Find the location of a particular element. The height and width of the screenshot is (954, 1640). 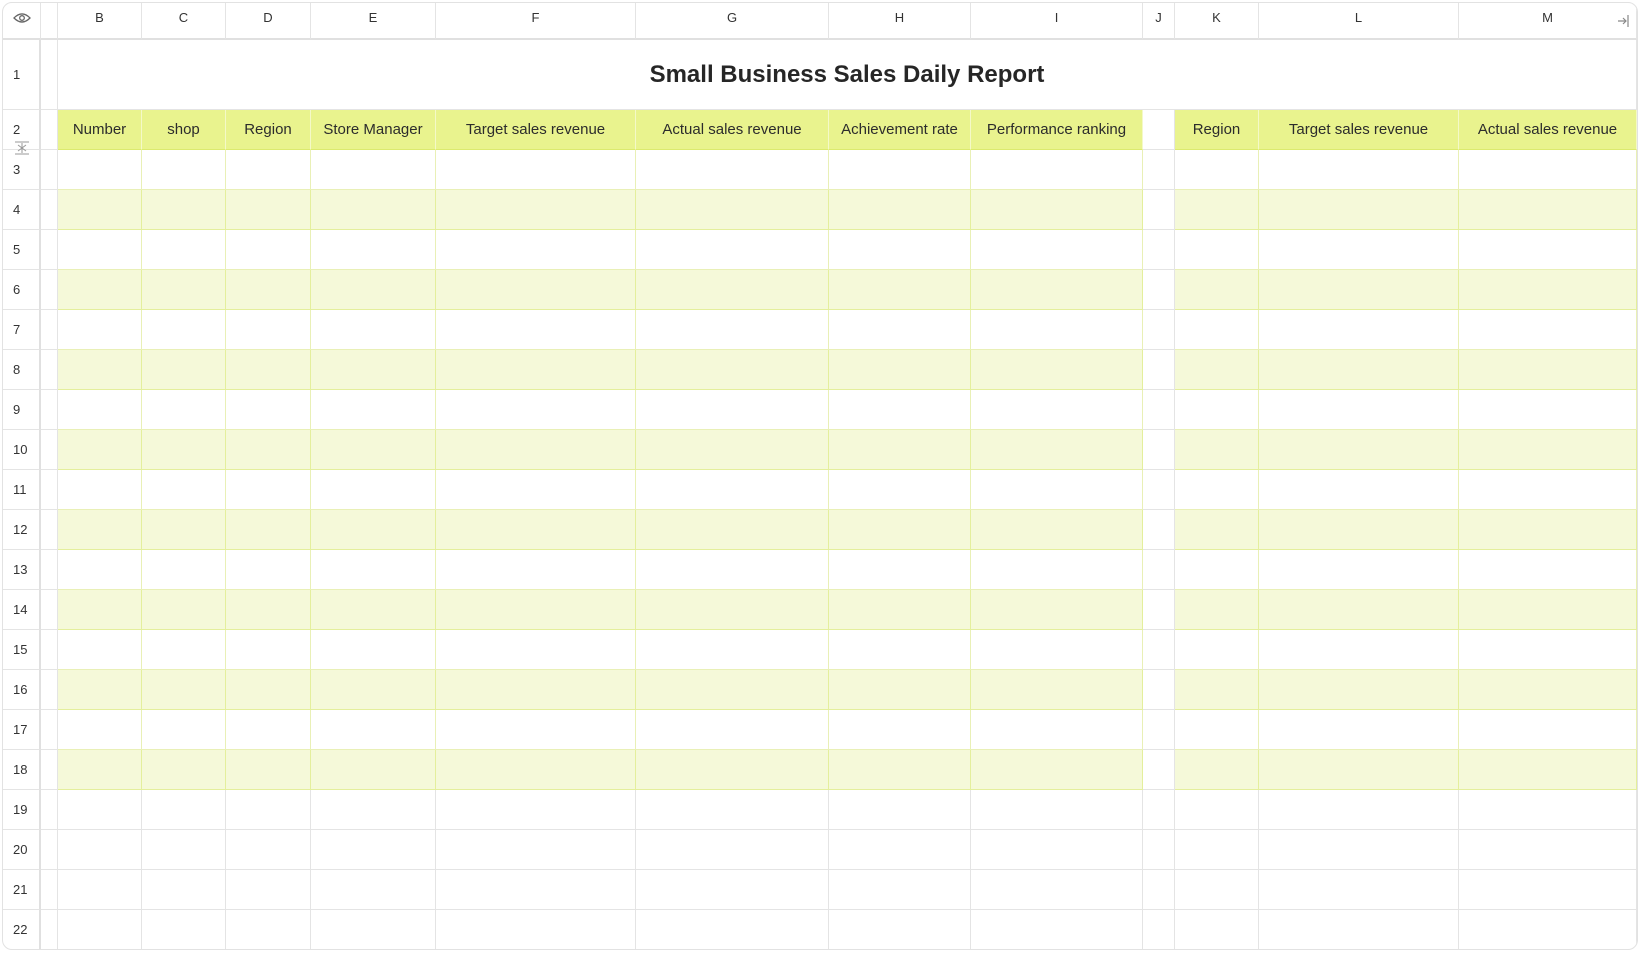

cell-a7 is located at coordinates (49, 330).